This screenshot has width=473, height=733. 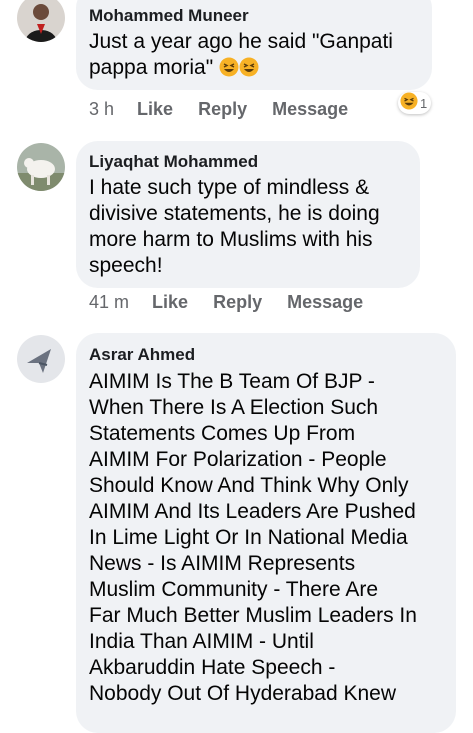 I want to click on comment-timestamp: 41 m, so click(x=109, y=302).